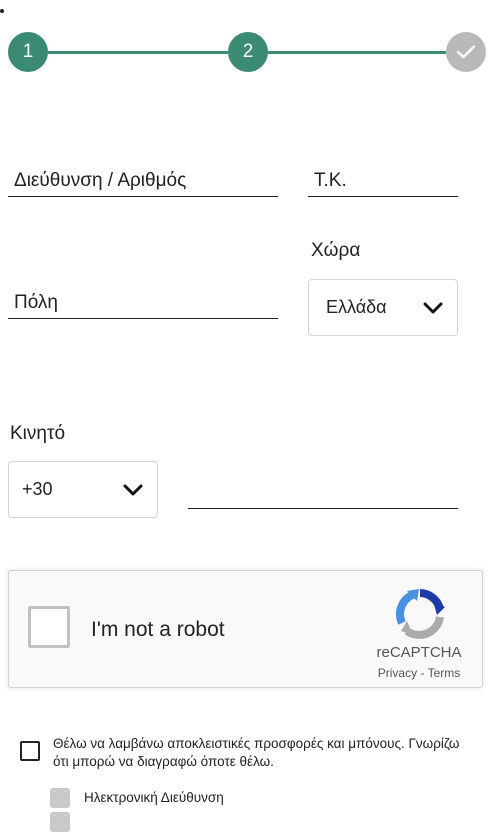 The height and width of the screenshot is (832, 490). I want to click on step-1: 1, so click(28, 52).